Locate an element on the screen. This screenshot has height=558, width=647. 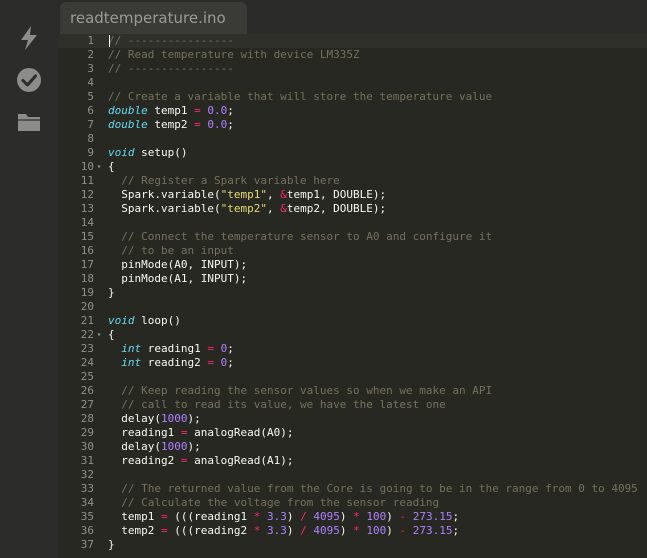
code-token: 0.0 is located at coordinates (217, 110).